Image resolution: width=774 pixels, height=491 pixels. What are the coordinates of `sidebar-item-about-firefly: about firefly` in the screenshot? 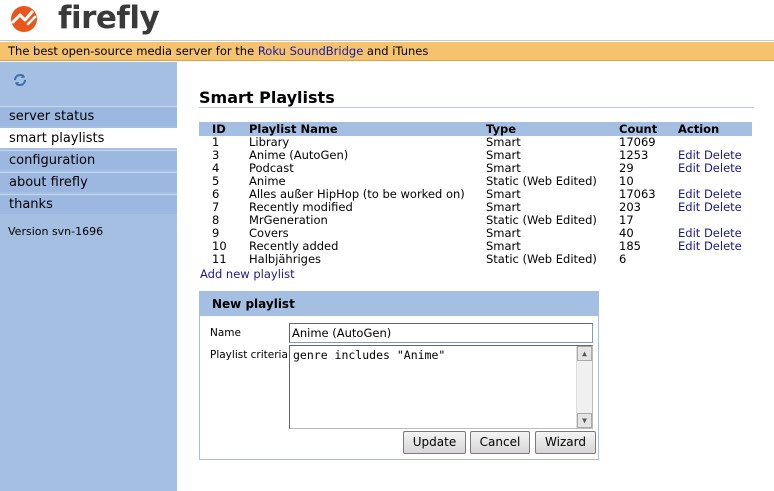 It's located at (88, 182).